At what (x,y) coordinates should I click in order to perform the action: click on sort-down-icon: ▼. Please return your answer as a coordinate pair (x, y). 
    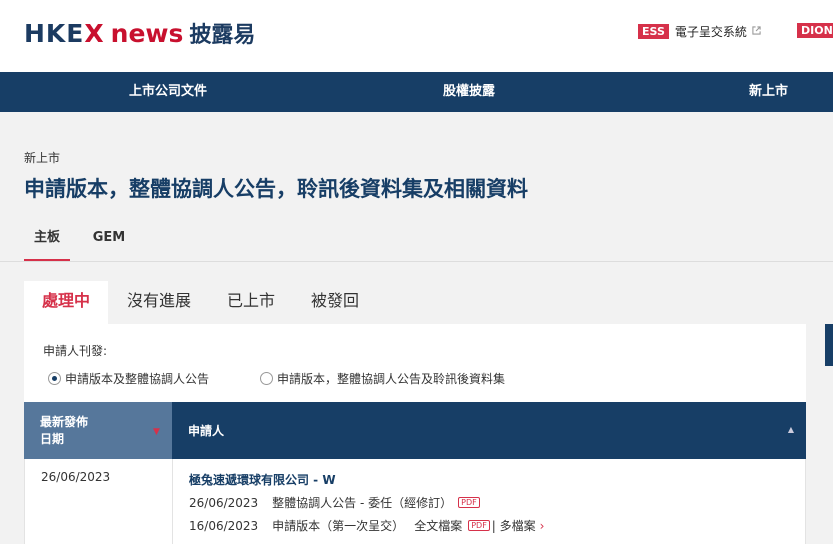
    Looking at the image, I should click on (156, 432).